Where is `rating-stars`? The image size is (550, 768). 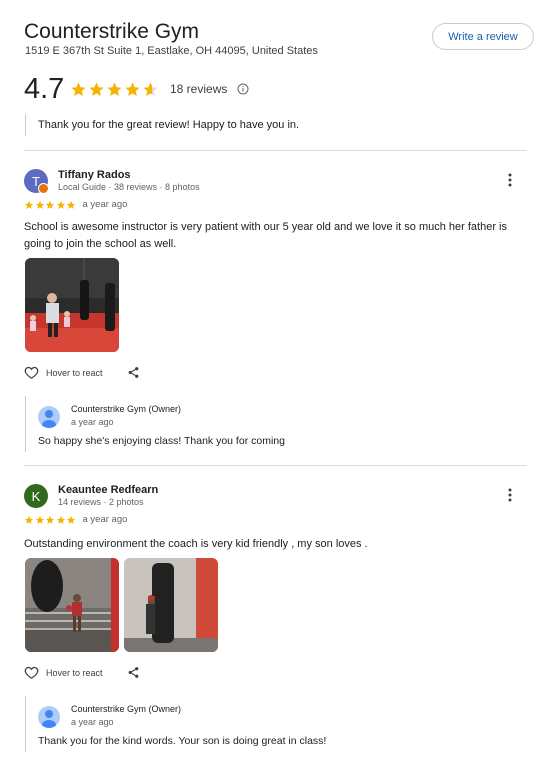 rating-stars is located at coordinates (115, 89).